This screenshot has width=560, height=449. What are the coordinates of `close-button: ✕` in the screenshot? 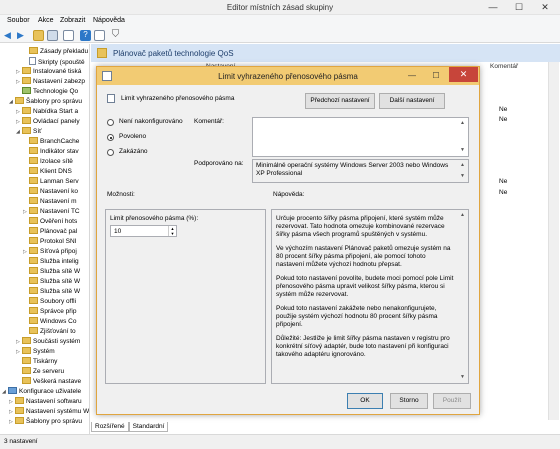 It's located at (545, 7).